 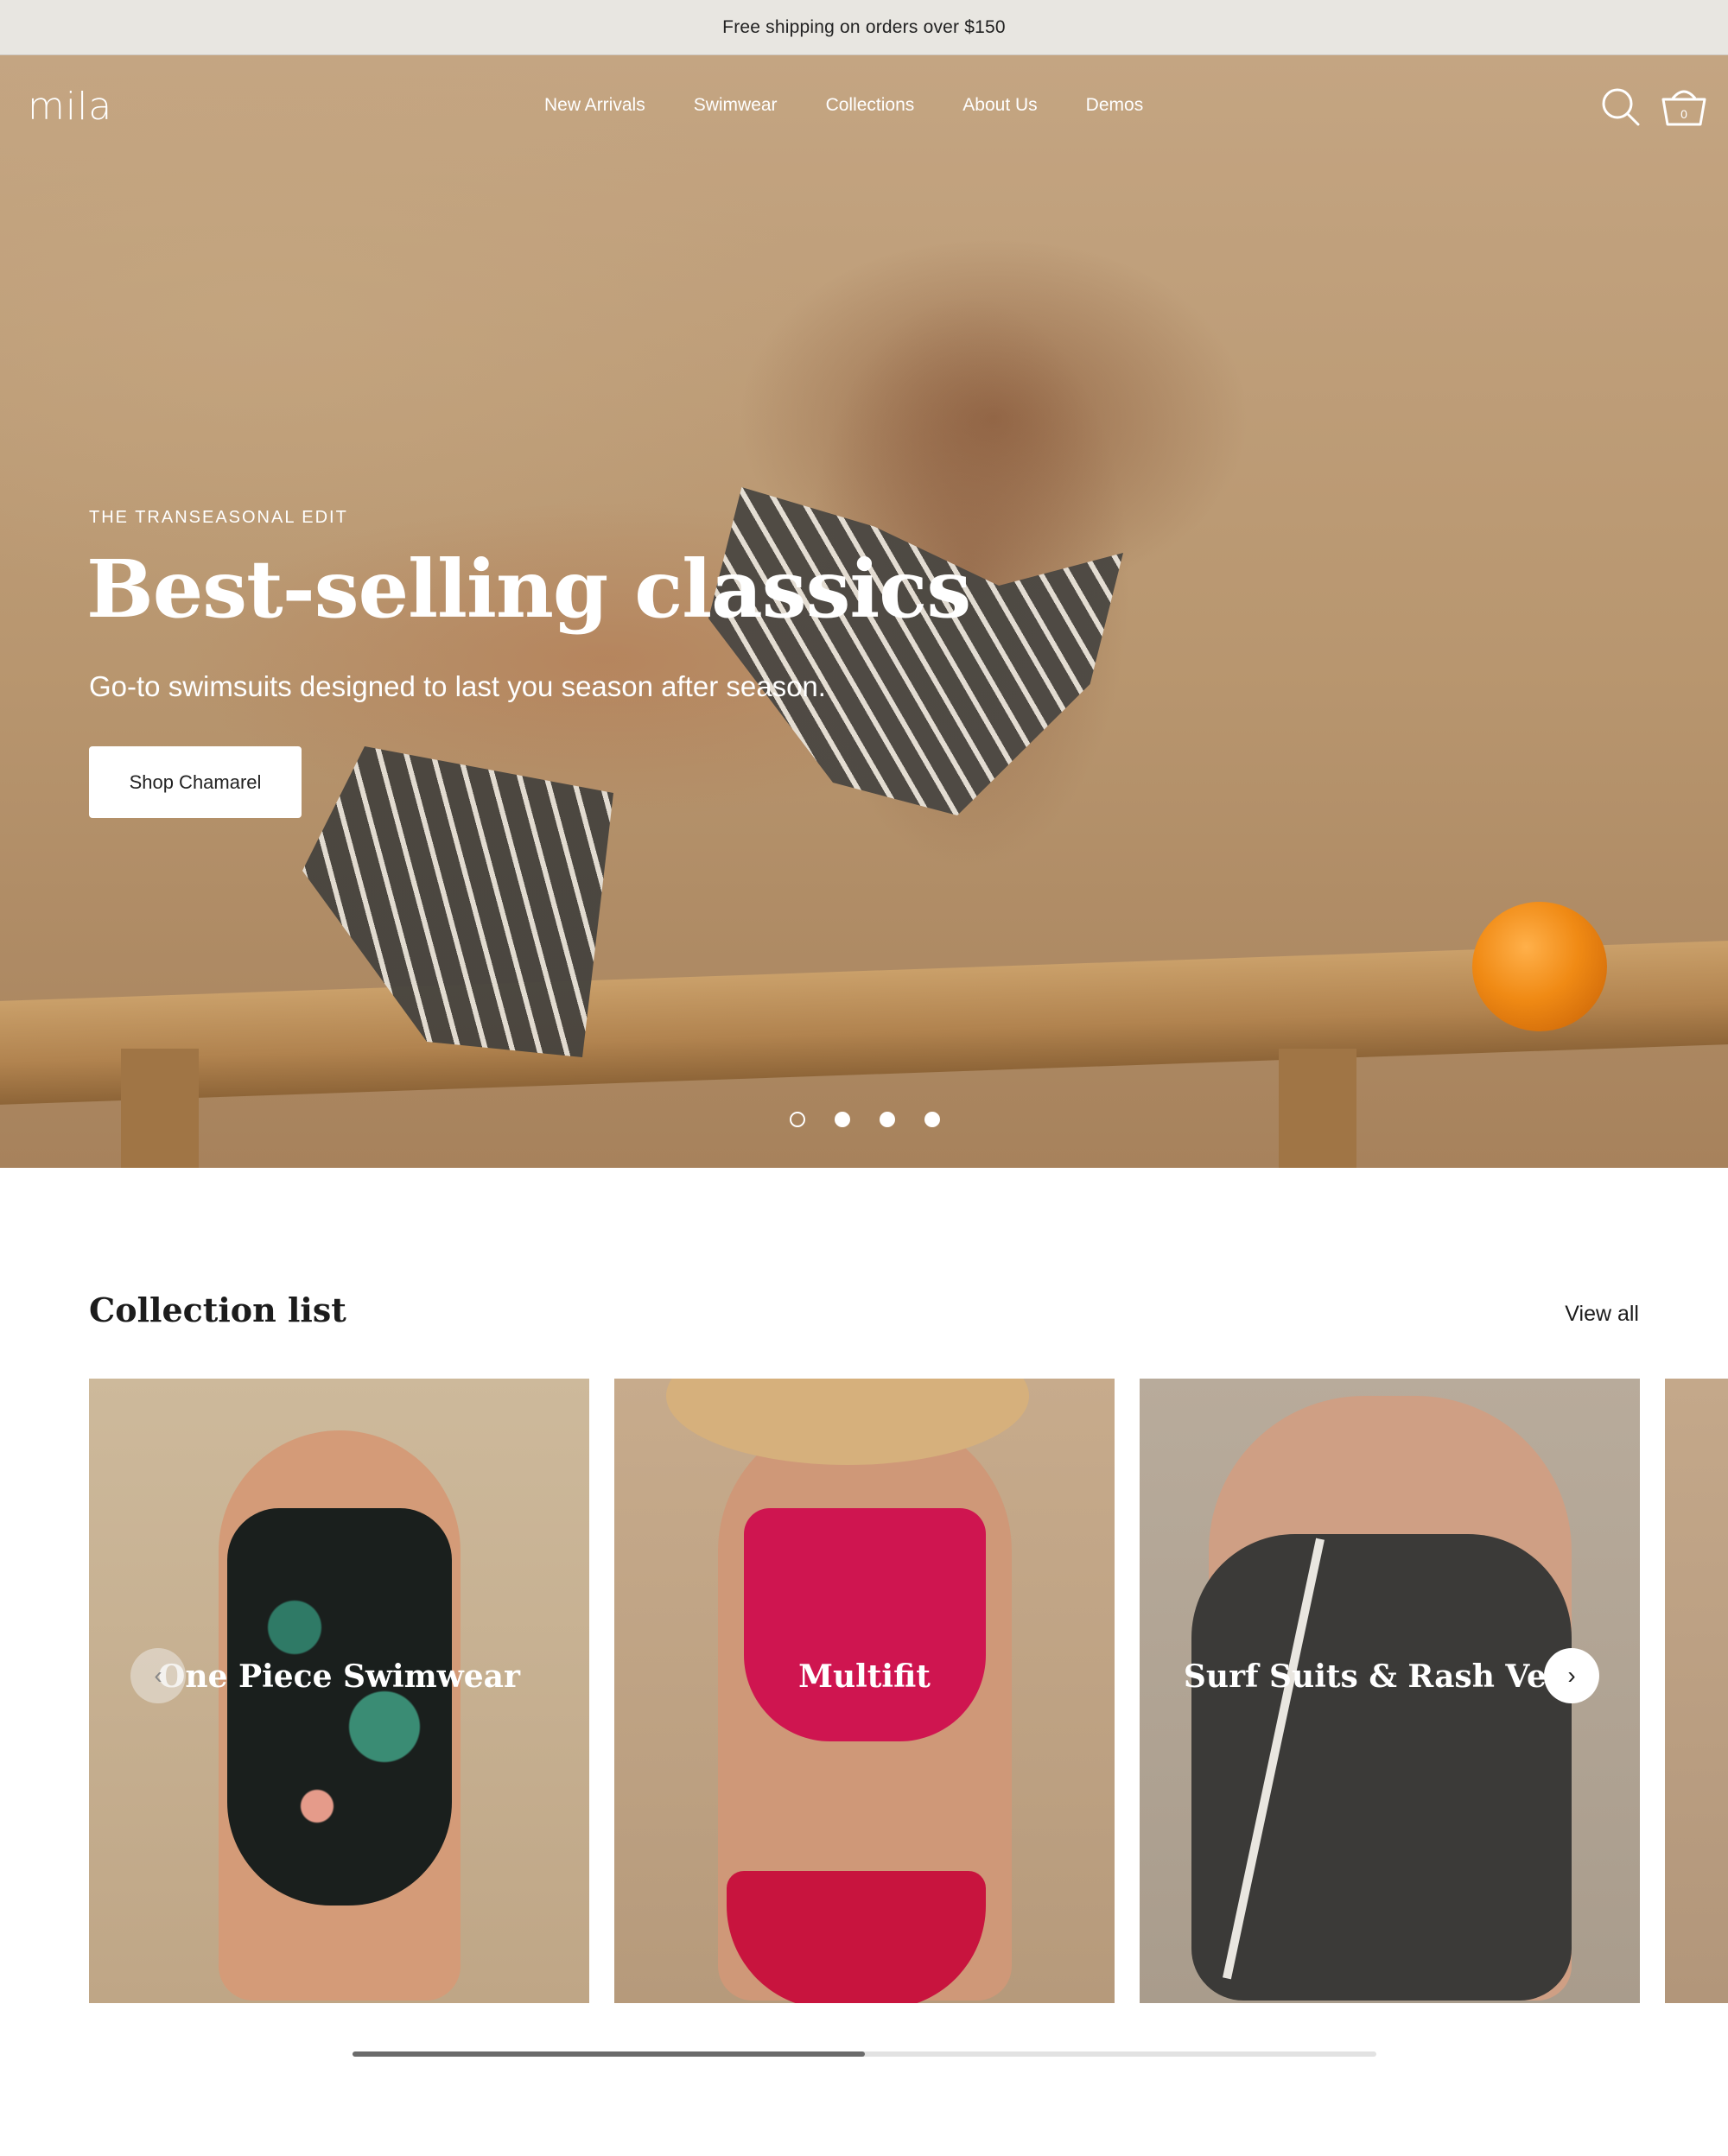 I want to click on search-icon, so click(x=1620, y=106).